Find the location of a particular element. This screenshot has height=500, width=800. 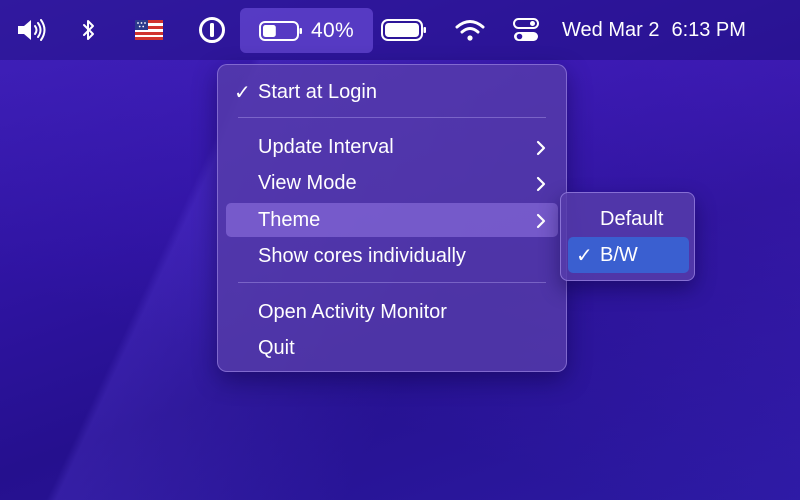

menu-item-label: Update Interval is located at coordinates (326, 146).